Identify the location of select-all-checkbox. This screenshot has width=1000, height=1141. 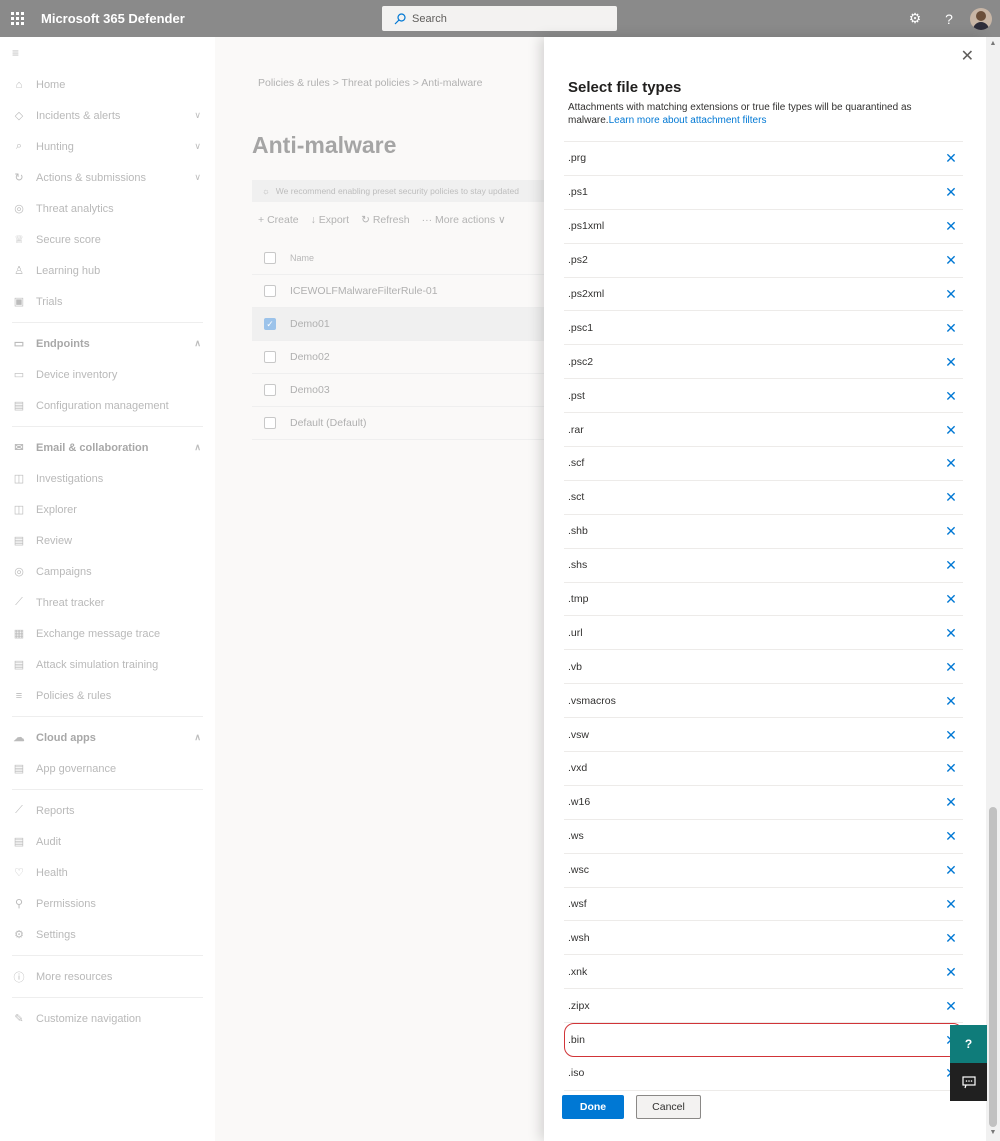
(270, 258).